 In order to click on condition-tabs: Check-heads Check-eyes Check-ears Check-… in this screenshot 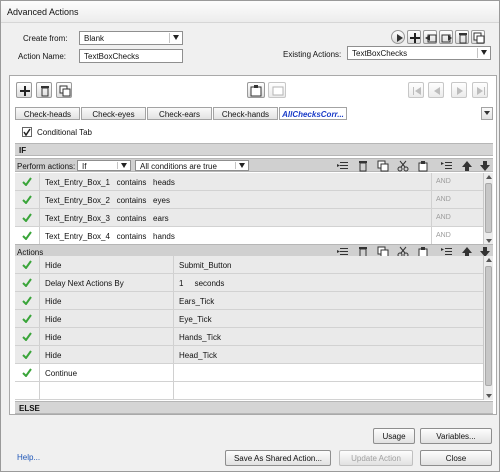, I will do `click(254, 113)`.